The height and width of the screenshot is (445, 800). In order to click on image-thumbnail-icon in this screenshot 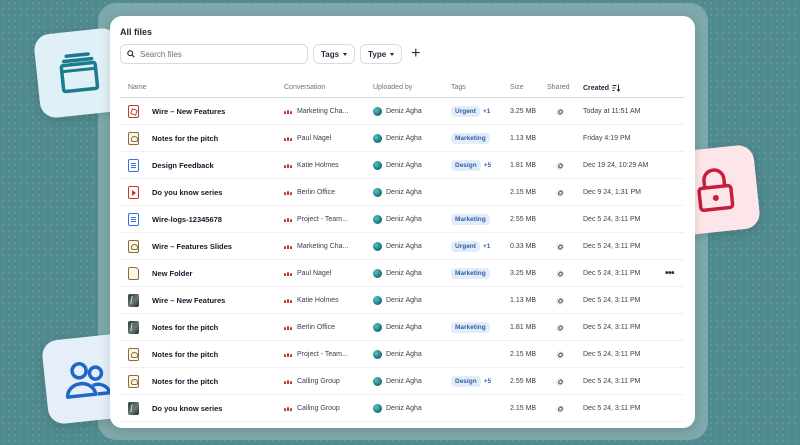, I will do `click(133, 327)`.